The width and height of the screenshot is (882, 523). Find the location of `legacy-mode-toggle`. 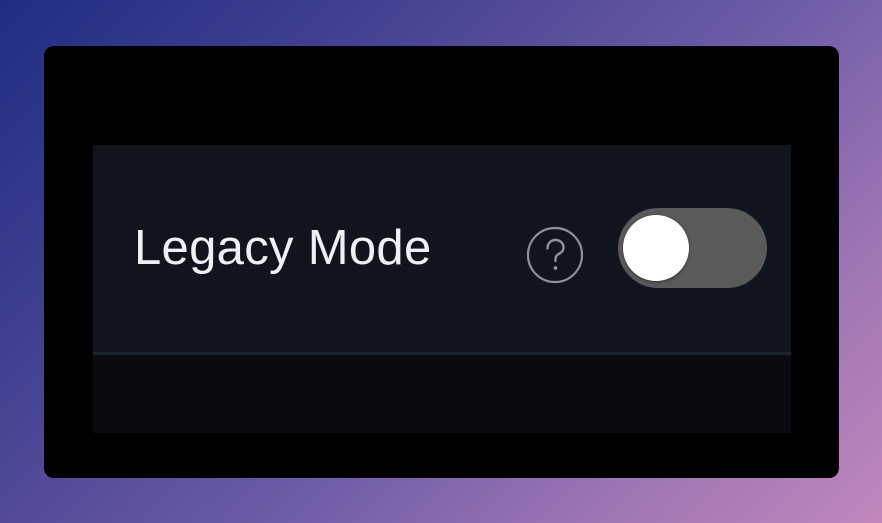

legacy-mode-toggle is located at coordinates (692, 248).